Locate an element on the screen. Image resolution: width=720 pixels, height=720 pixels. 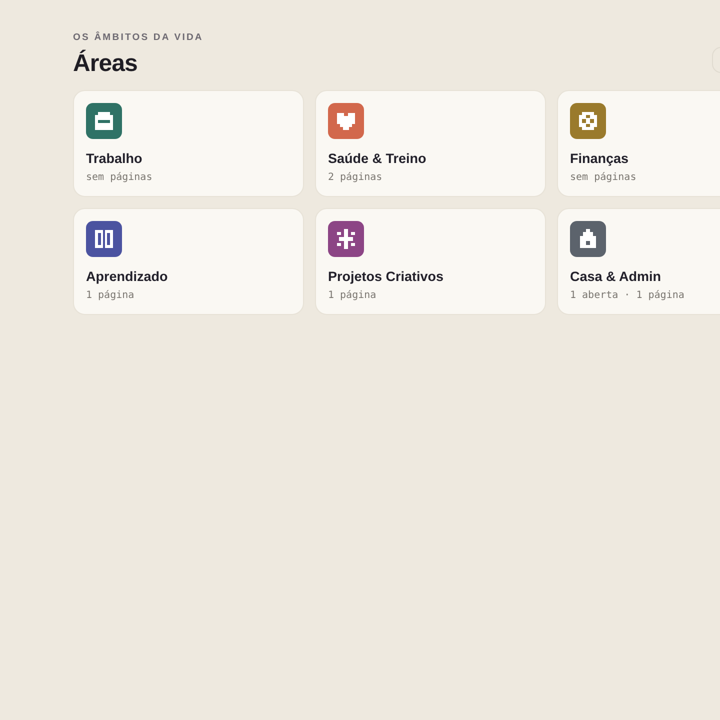
area-card: Projetos Criativos 1 página is located at coordinates (430, 261).